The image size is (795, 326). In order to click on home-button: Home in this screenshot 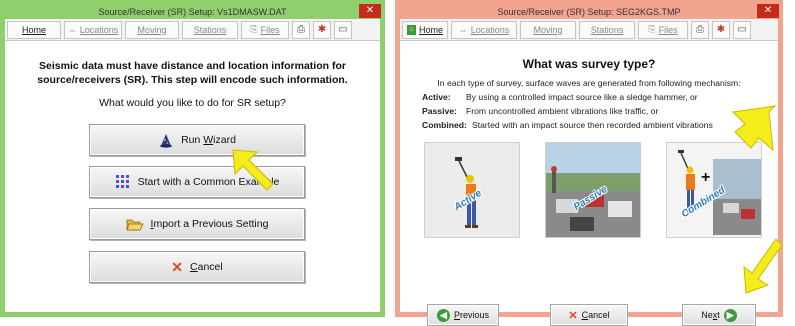, I will do `click(34, 29)`.